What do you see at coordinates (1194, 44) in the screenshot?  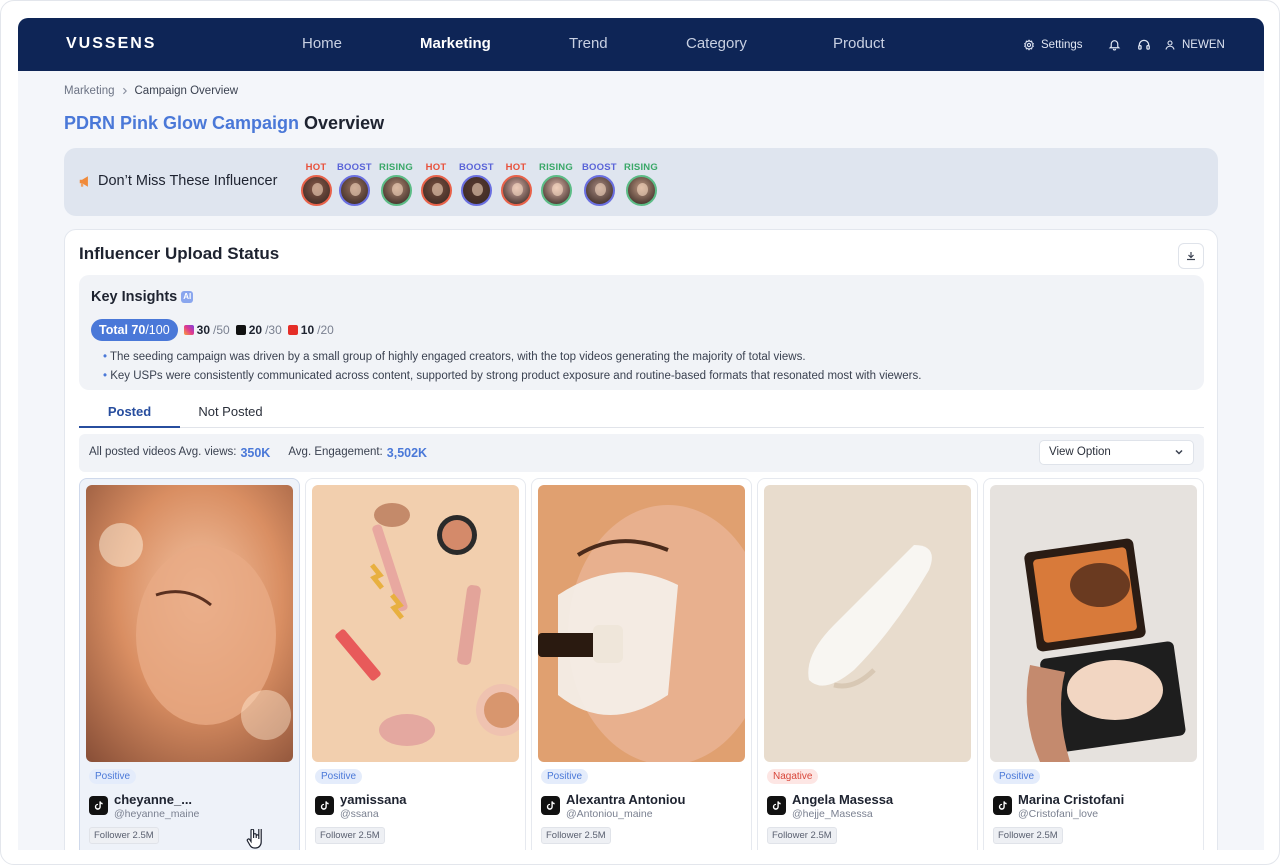 I see `user-menu: NEWEN` at bounding box center [1194, 44].